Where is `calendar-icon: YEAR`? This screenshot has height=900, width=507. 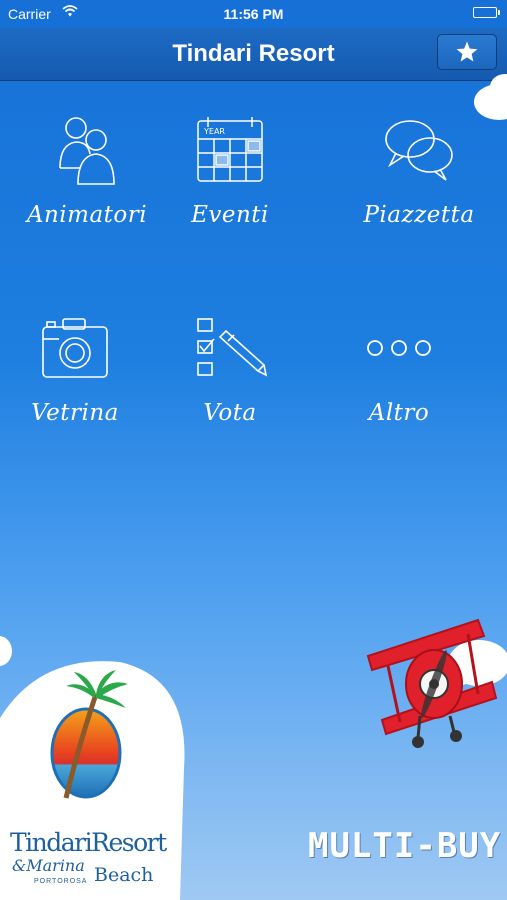 calendar-icon: YEAR is located at coordinates (230, 150).